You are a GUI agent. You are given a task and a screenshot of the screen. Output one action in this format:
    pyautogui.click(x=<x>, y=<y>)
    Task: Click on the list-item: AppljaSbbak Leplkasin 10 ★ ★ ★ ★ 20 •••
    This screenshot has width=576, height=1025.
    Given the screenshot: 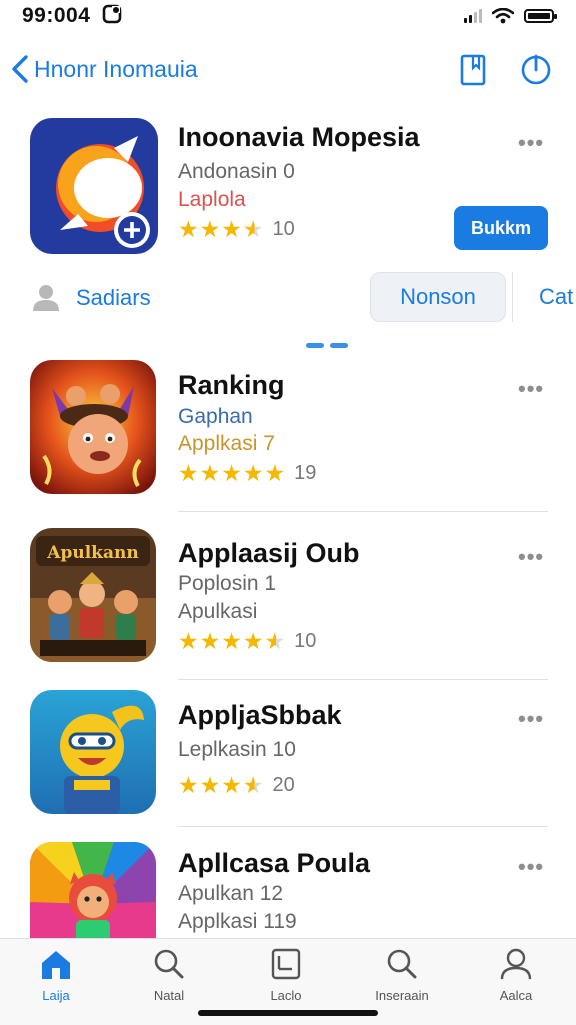 What is the action you would take?
    pyautogui.click(x=288, y=760)
    